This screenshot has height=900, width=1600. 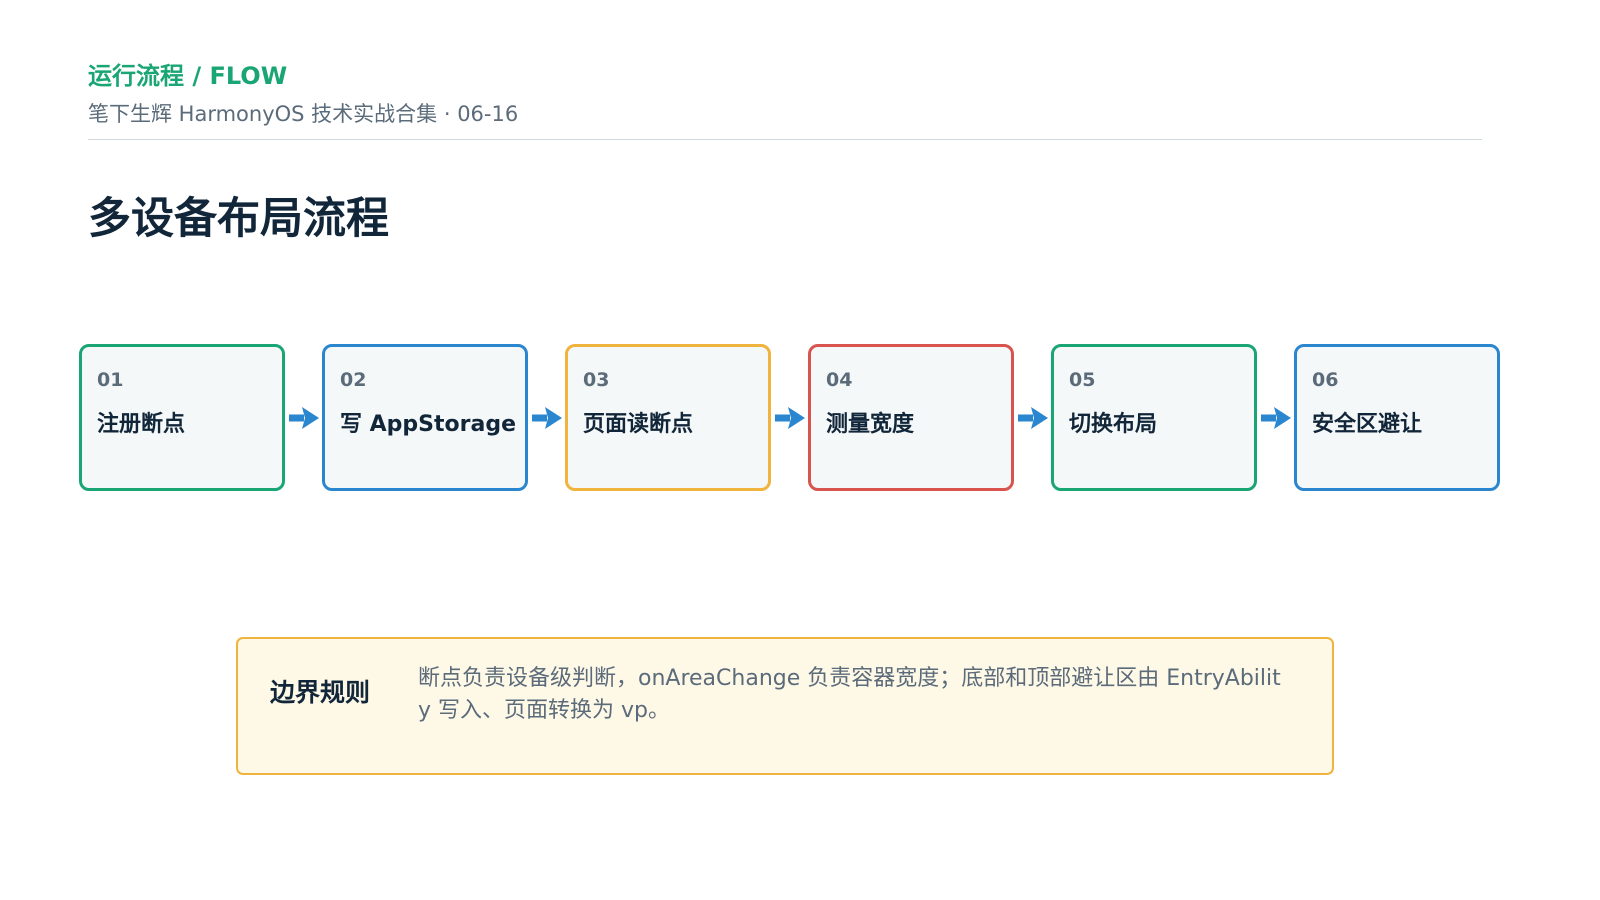 I want to click on flow-step-1: 01 注册断点, so click(x=182, y=417).